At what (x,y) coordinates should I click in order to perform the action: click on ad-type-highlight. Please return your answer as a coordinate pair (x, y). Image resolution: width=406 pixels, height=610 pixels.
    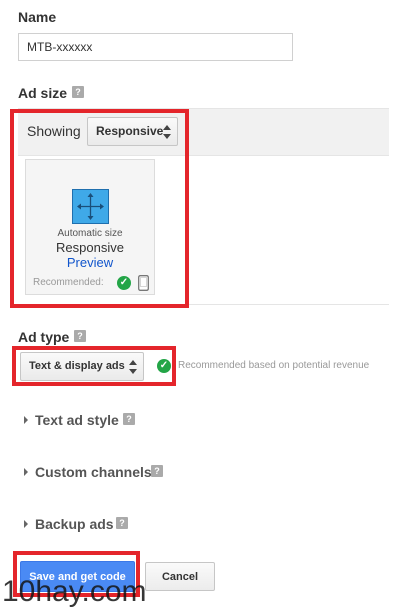
    Looking at the image, I should click on (94, 366).